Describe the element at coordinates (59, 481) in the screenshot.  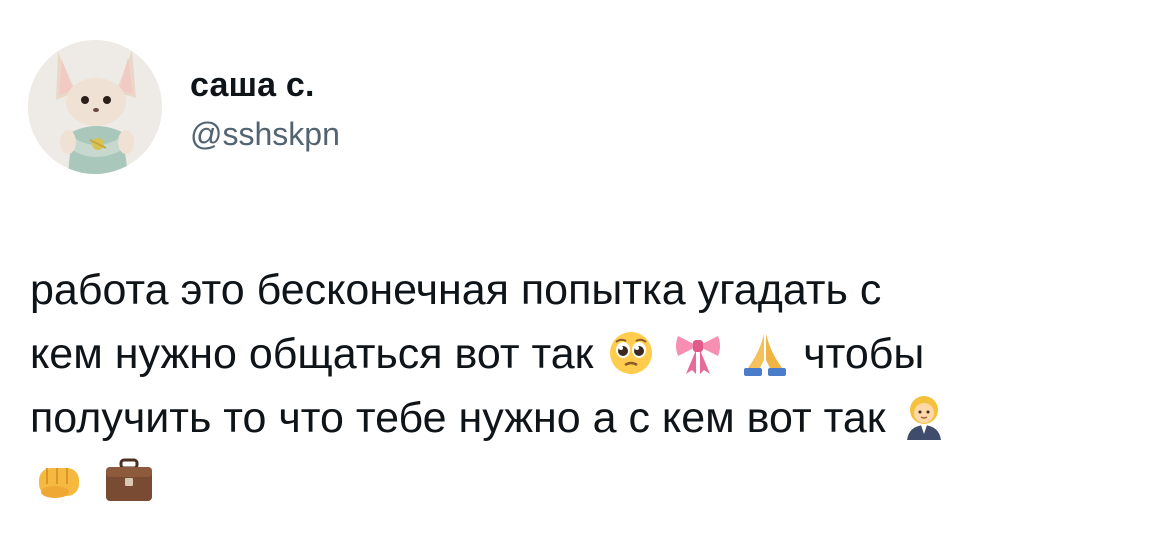
I see `oncoming-fist-emoji-icon` at that location.